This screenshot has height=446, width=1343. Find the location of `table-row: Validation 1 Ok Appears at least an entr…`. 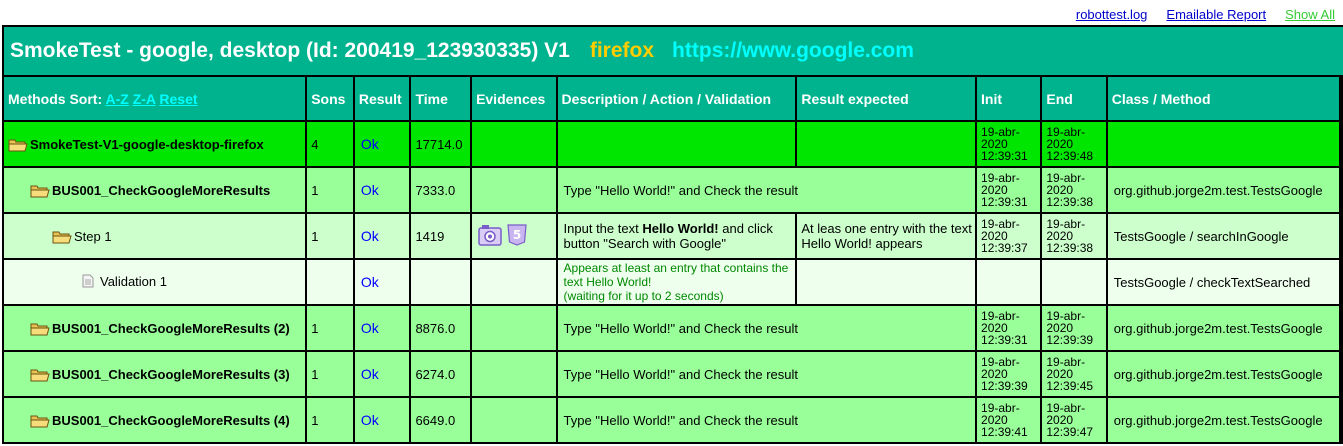

table-row: Validation 1 Ok Appears at least an entr… is located at coordinates (671, 282).